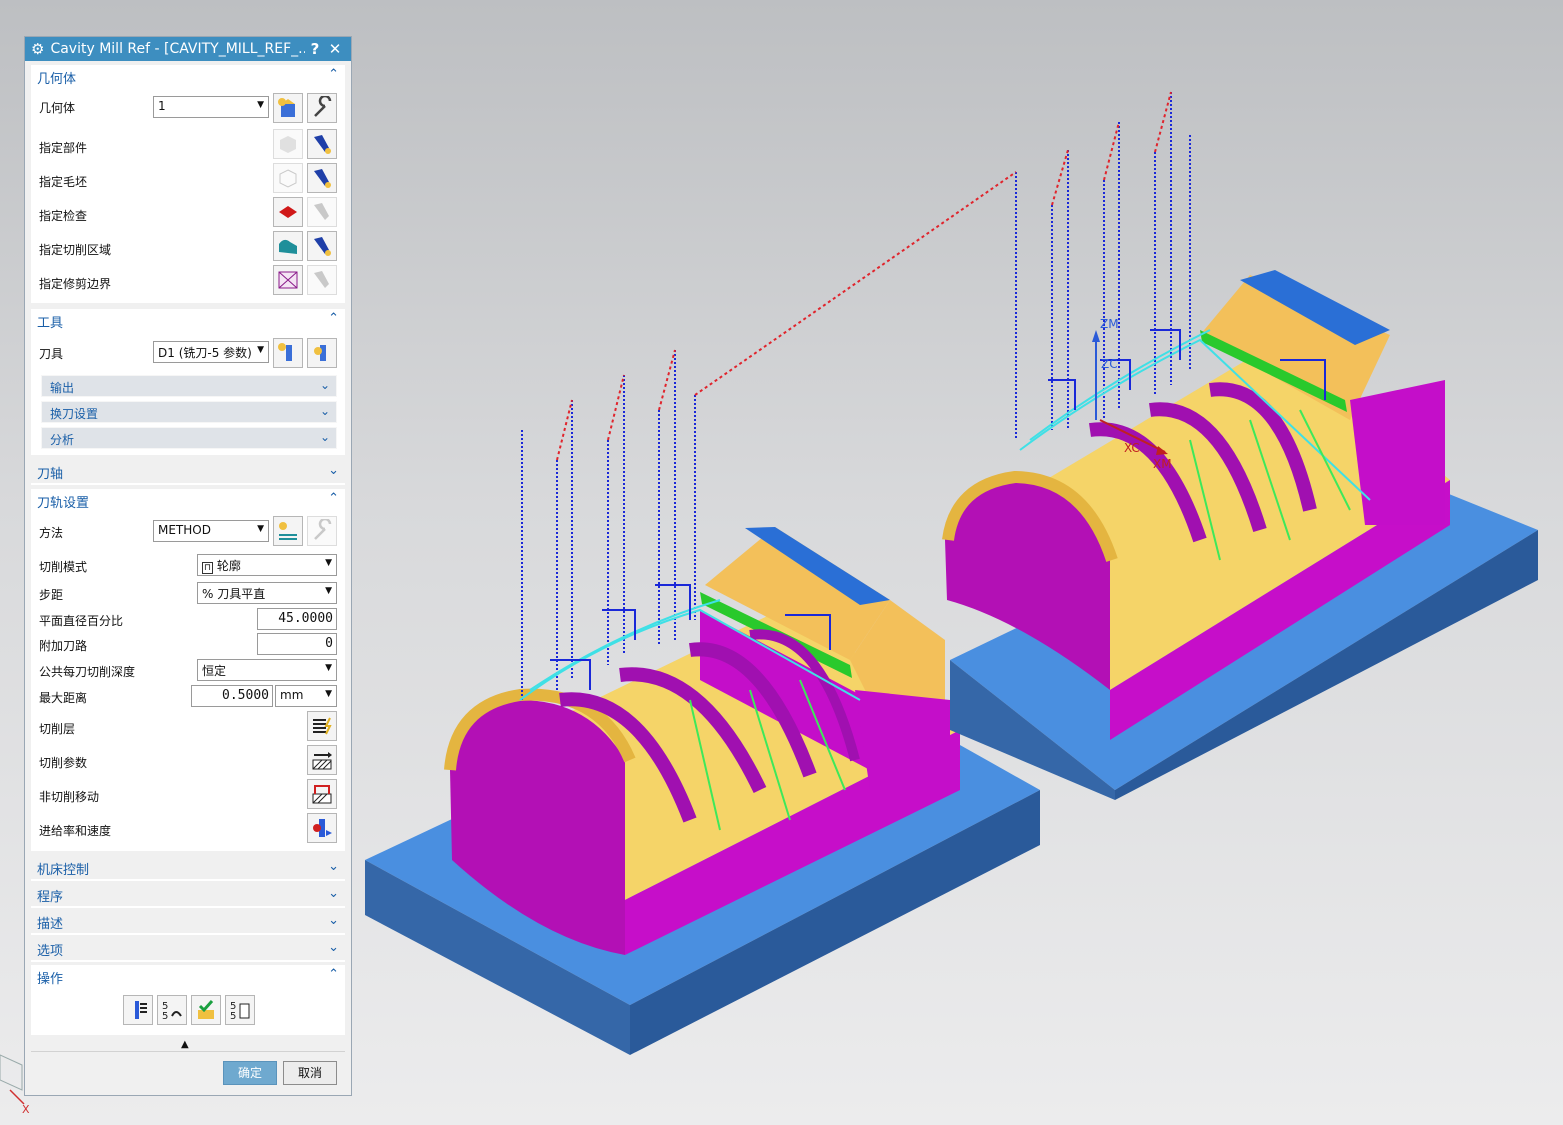 The height and width of the screenshot is (1125, 1563). Describe the element at coordinates (63, 567) in the screenshot. I see `cut-pattern-label: 切削模式` at that location.